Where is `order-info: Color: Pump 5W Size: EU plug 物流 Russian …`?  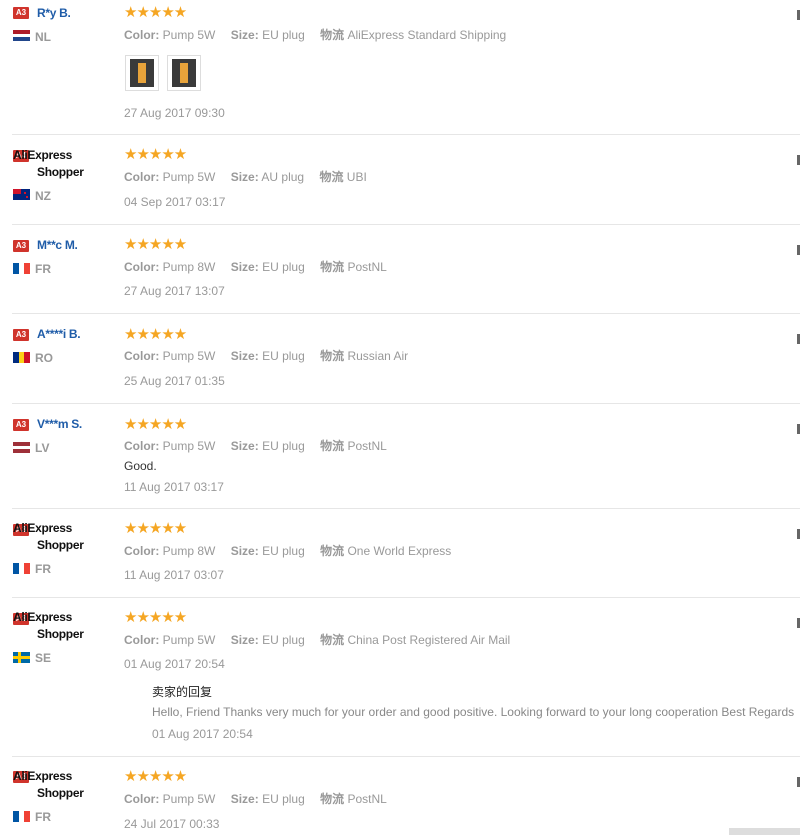 order-info: Color: Pump 5W Size: EU plug 物流 Russian … is located at coordinates (266, 356).